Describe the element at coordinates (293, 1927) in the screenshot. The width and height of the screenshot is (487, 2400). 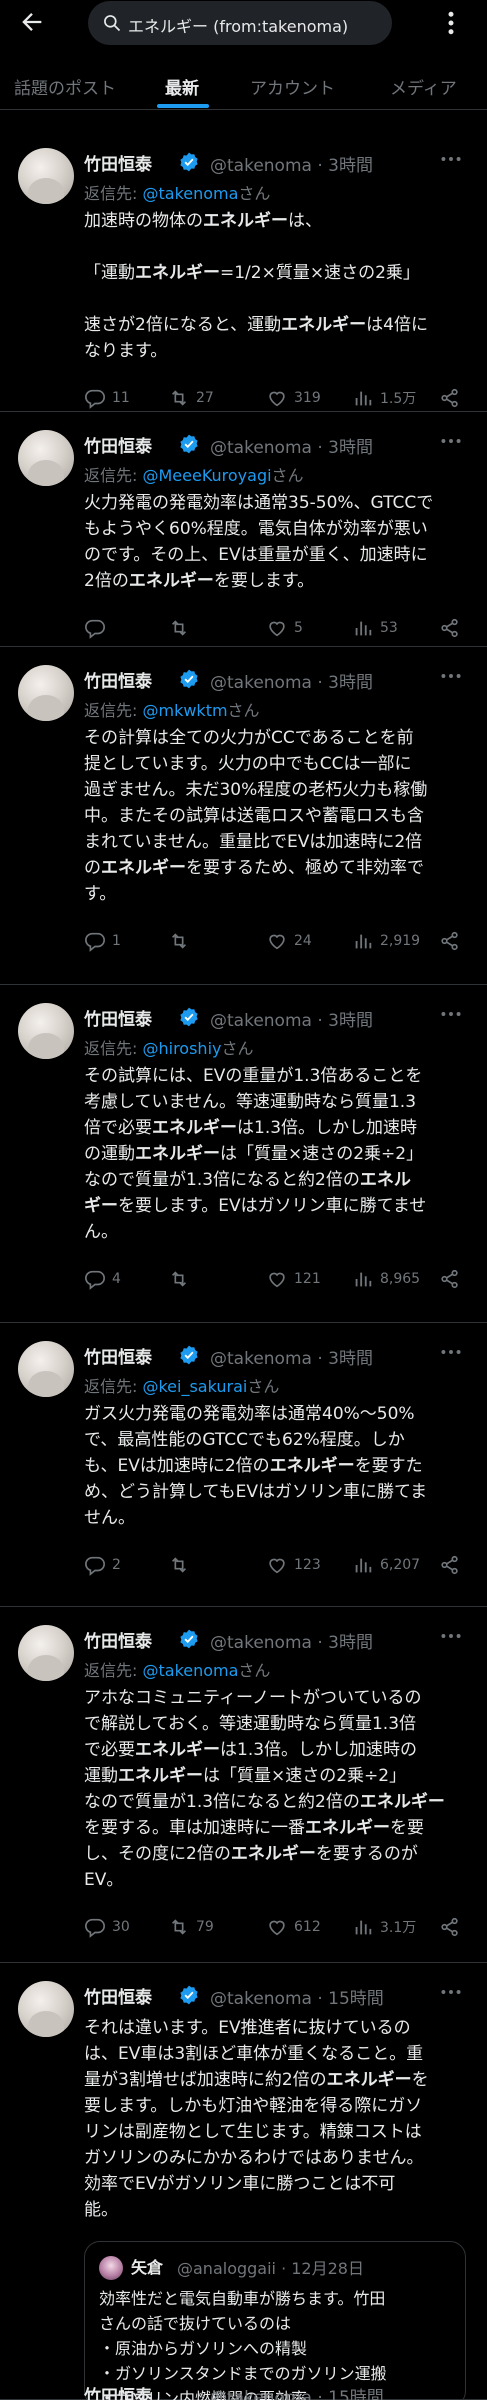
I see `like-button: 612` at that location.